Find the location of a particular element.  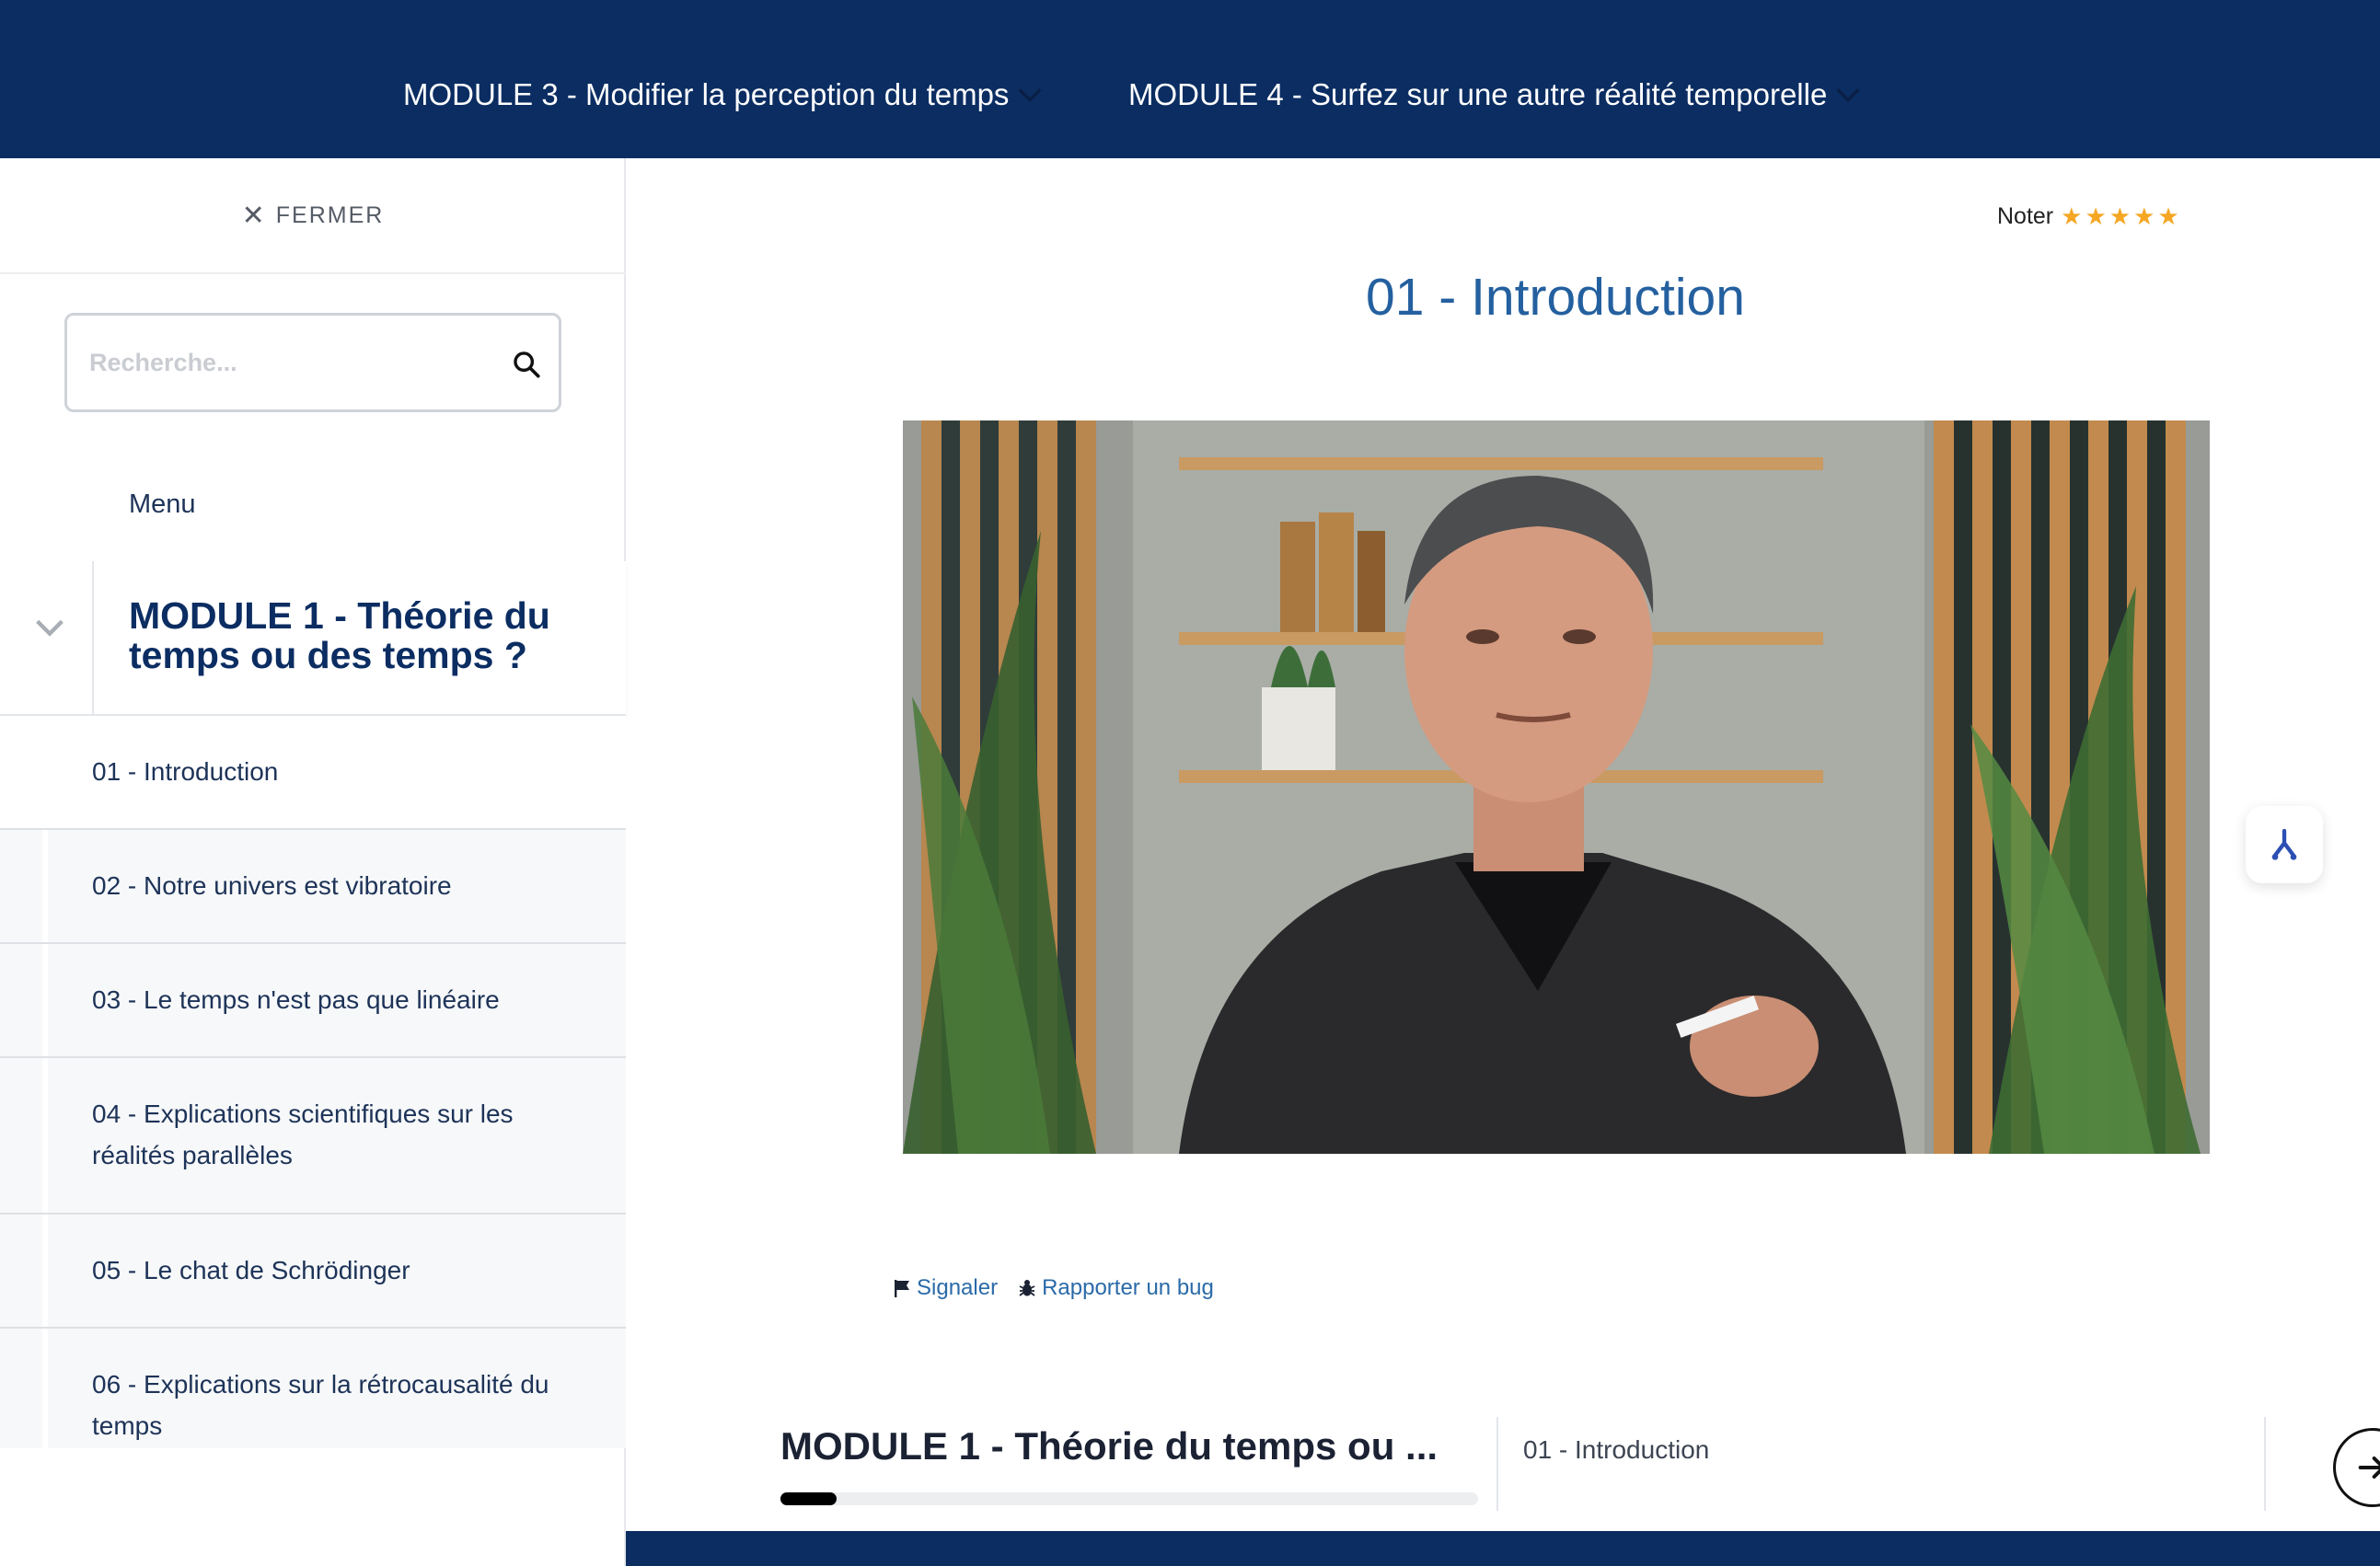

lesson-title: 01 - Introduction is located at coordinates (1555, 297).